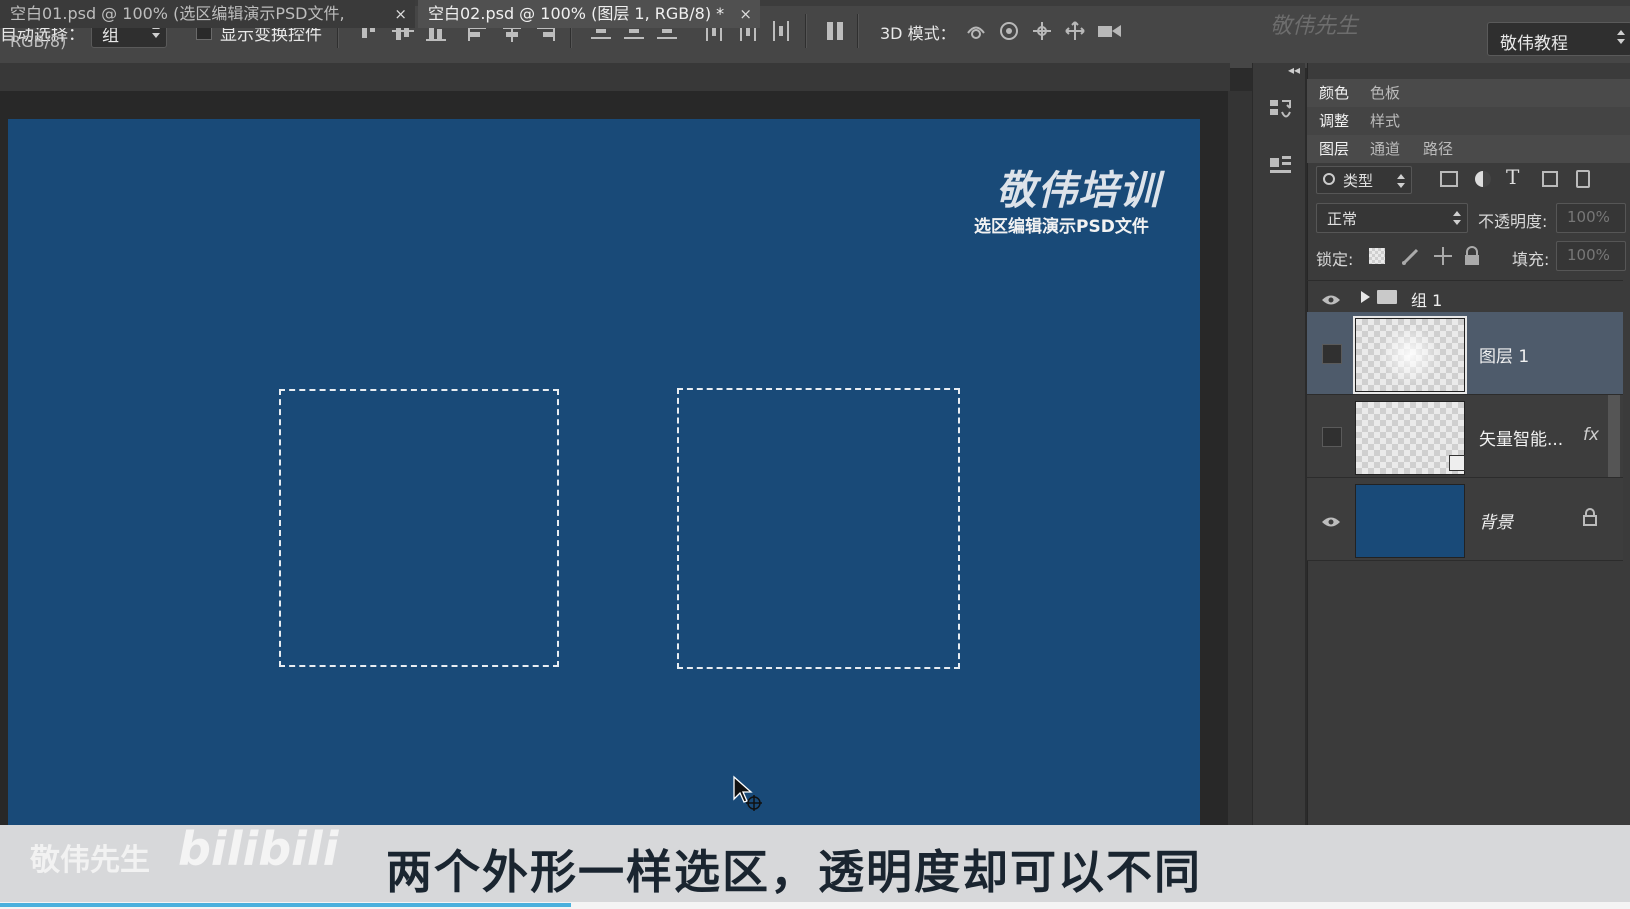 This screenshot has height=909, width=1630. Describe the element at coordinates (1438, 148) in the screenshot. I see `tab-paths: 路径` at that location.